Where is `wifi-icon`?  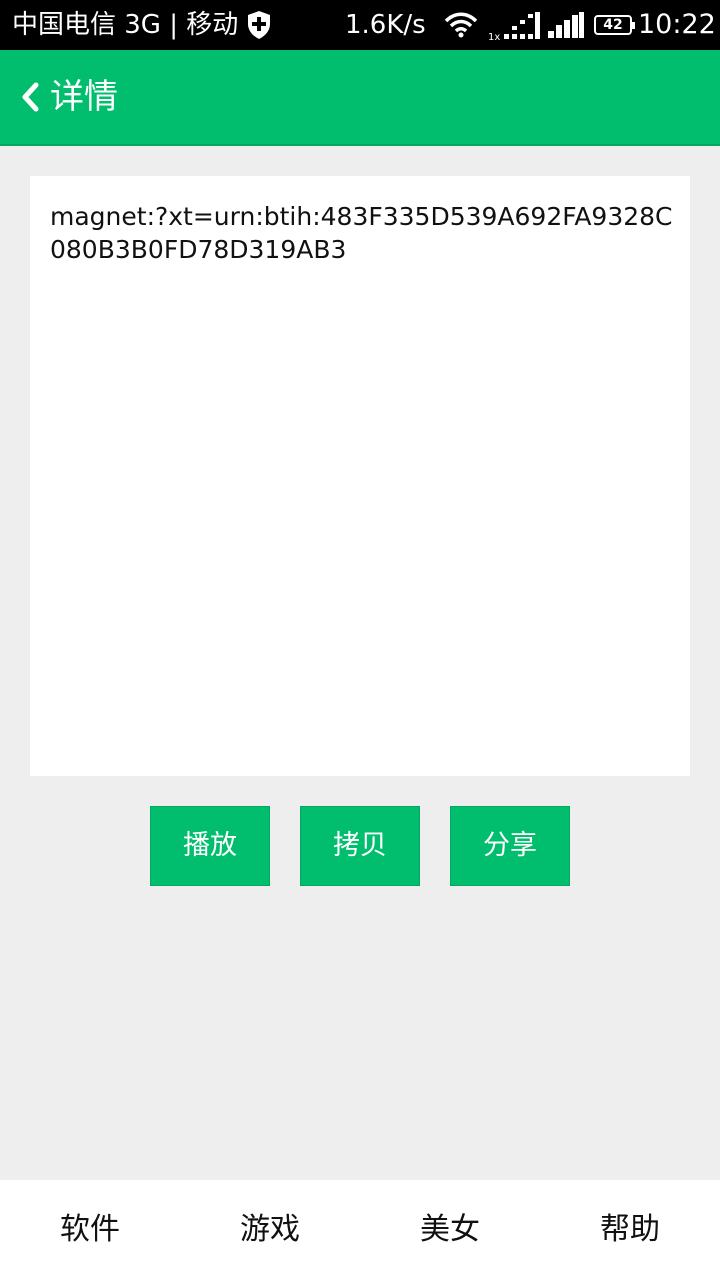
wifi-icon is located at coordinates (461, 25).